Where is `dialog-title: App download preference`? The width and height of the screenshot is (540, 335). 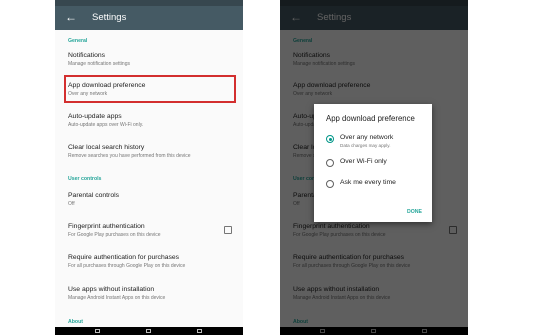
dialog-title: App download preference is located at coordinates (370, 118).